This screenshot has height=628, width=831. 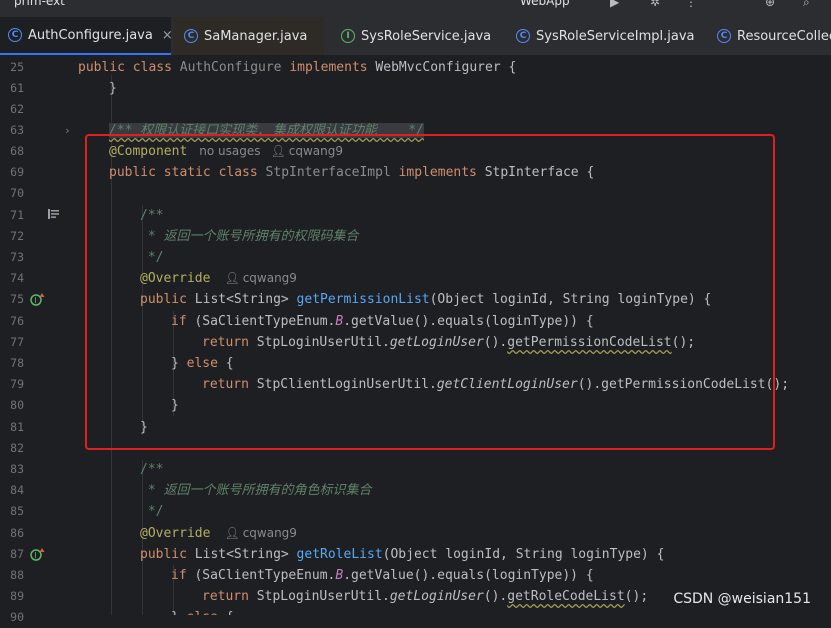 I want to click on tab-authconfigure: C AuthConfigure.java ×, so click(x=86, y=36).